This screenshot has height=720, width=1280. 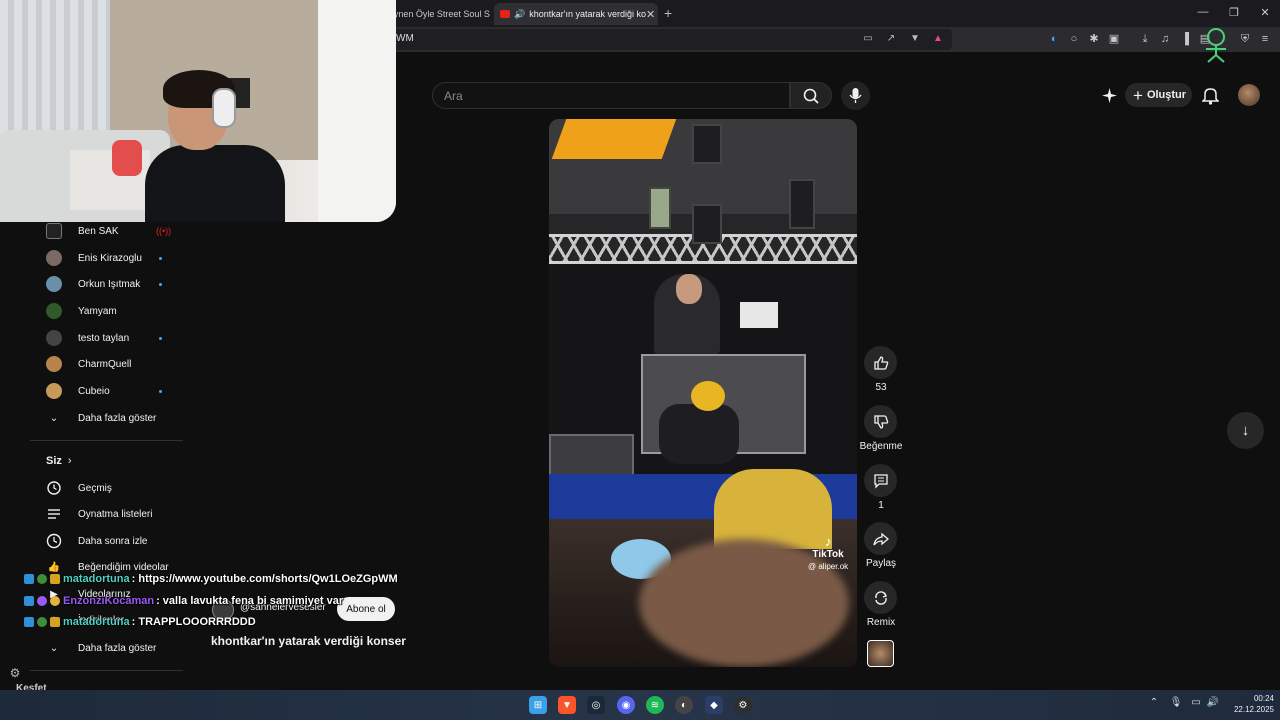 What do you see at coordinates (587, 14) in the screenshot?
I see `tab-label: khontkar'ın yatarak verdiği ko` at bounding box center [587, 14].